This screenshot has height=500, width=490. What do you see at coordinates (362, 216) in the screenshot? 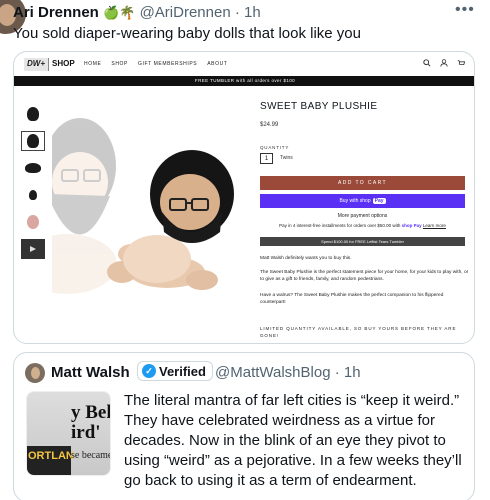
I see `more-payment-options-link: More payment options` at bounding box center [362, 216].